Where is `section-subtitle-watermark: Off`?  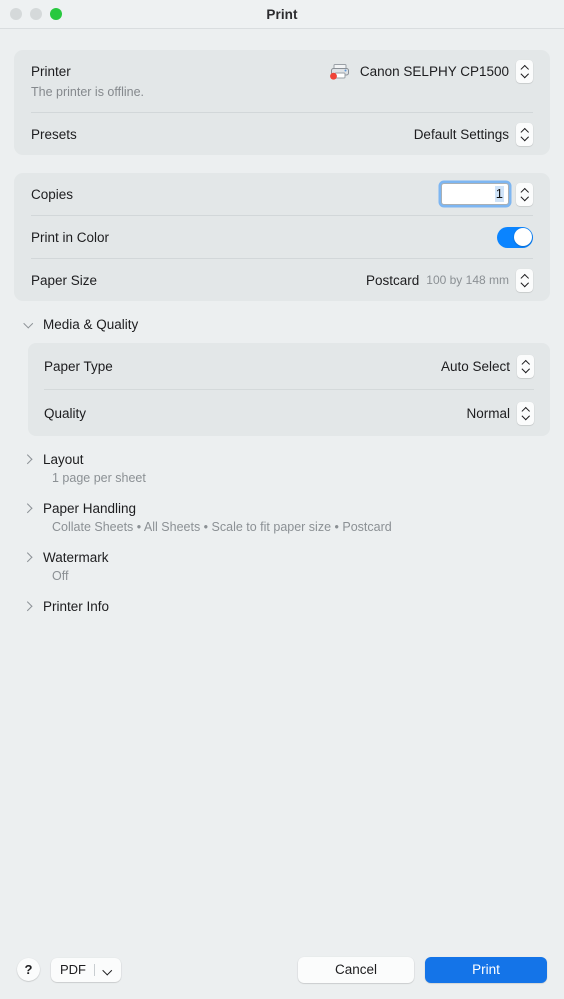
section-subtitle-watermark: Off is located at coordinates (60, 576).